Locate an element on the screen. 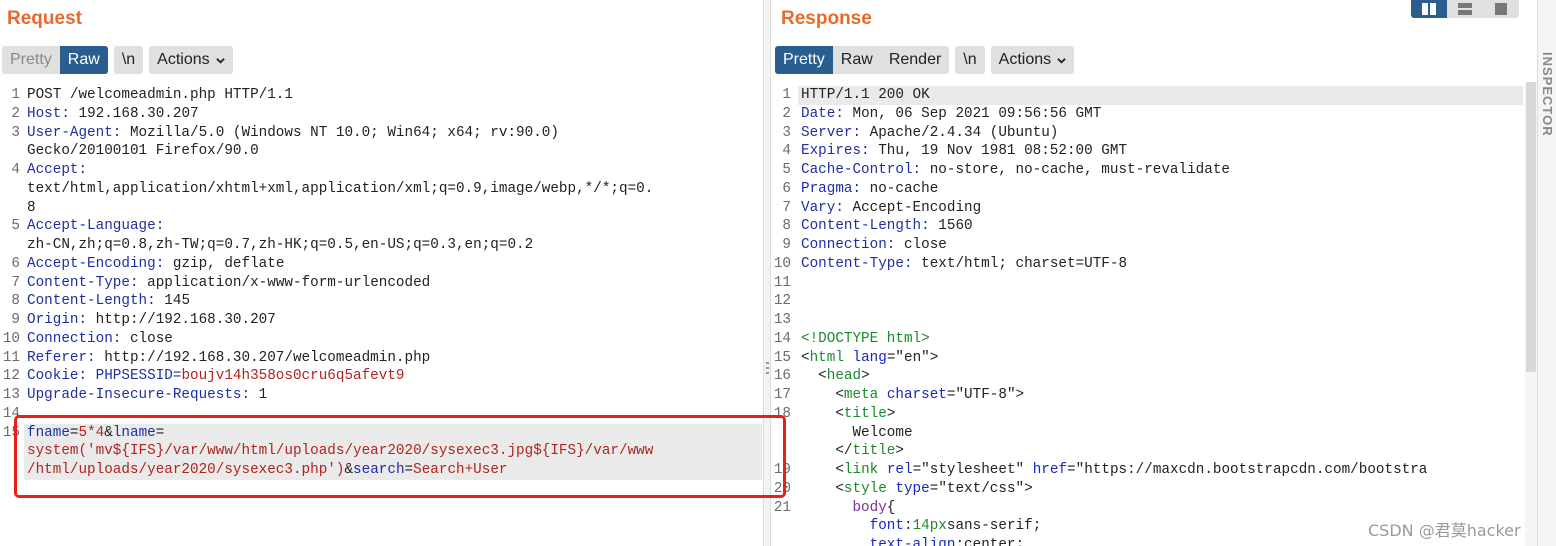 The height and width of the screenshot is (546, 1556). line-number: 9 is located at coordinates (786, 245).